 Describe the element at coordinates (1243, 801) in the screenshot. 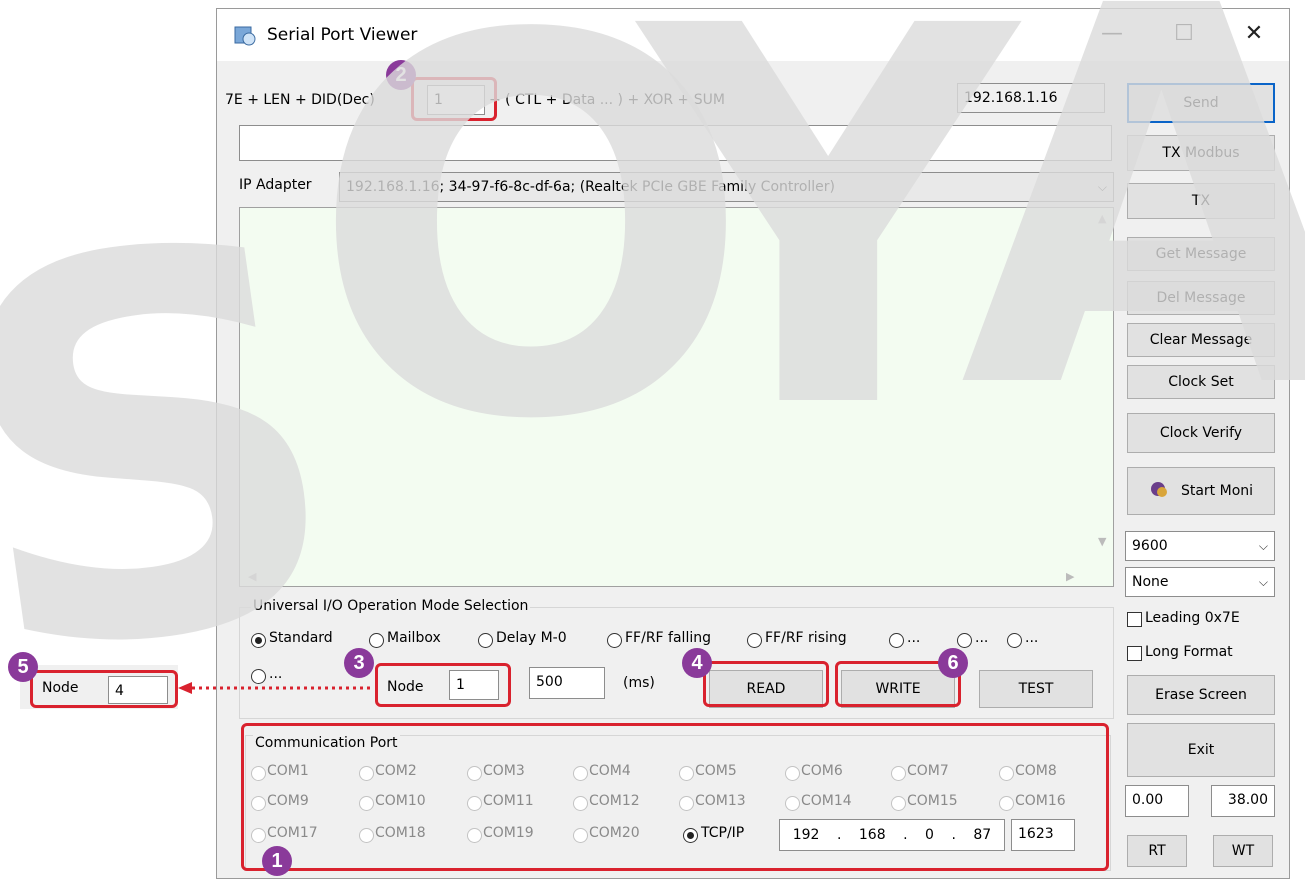

I see `timing-right-input: 38.00` at that location.